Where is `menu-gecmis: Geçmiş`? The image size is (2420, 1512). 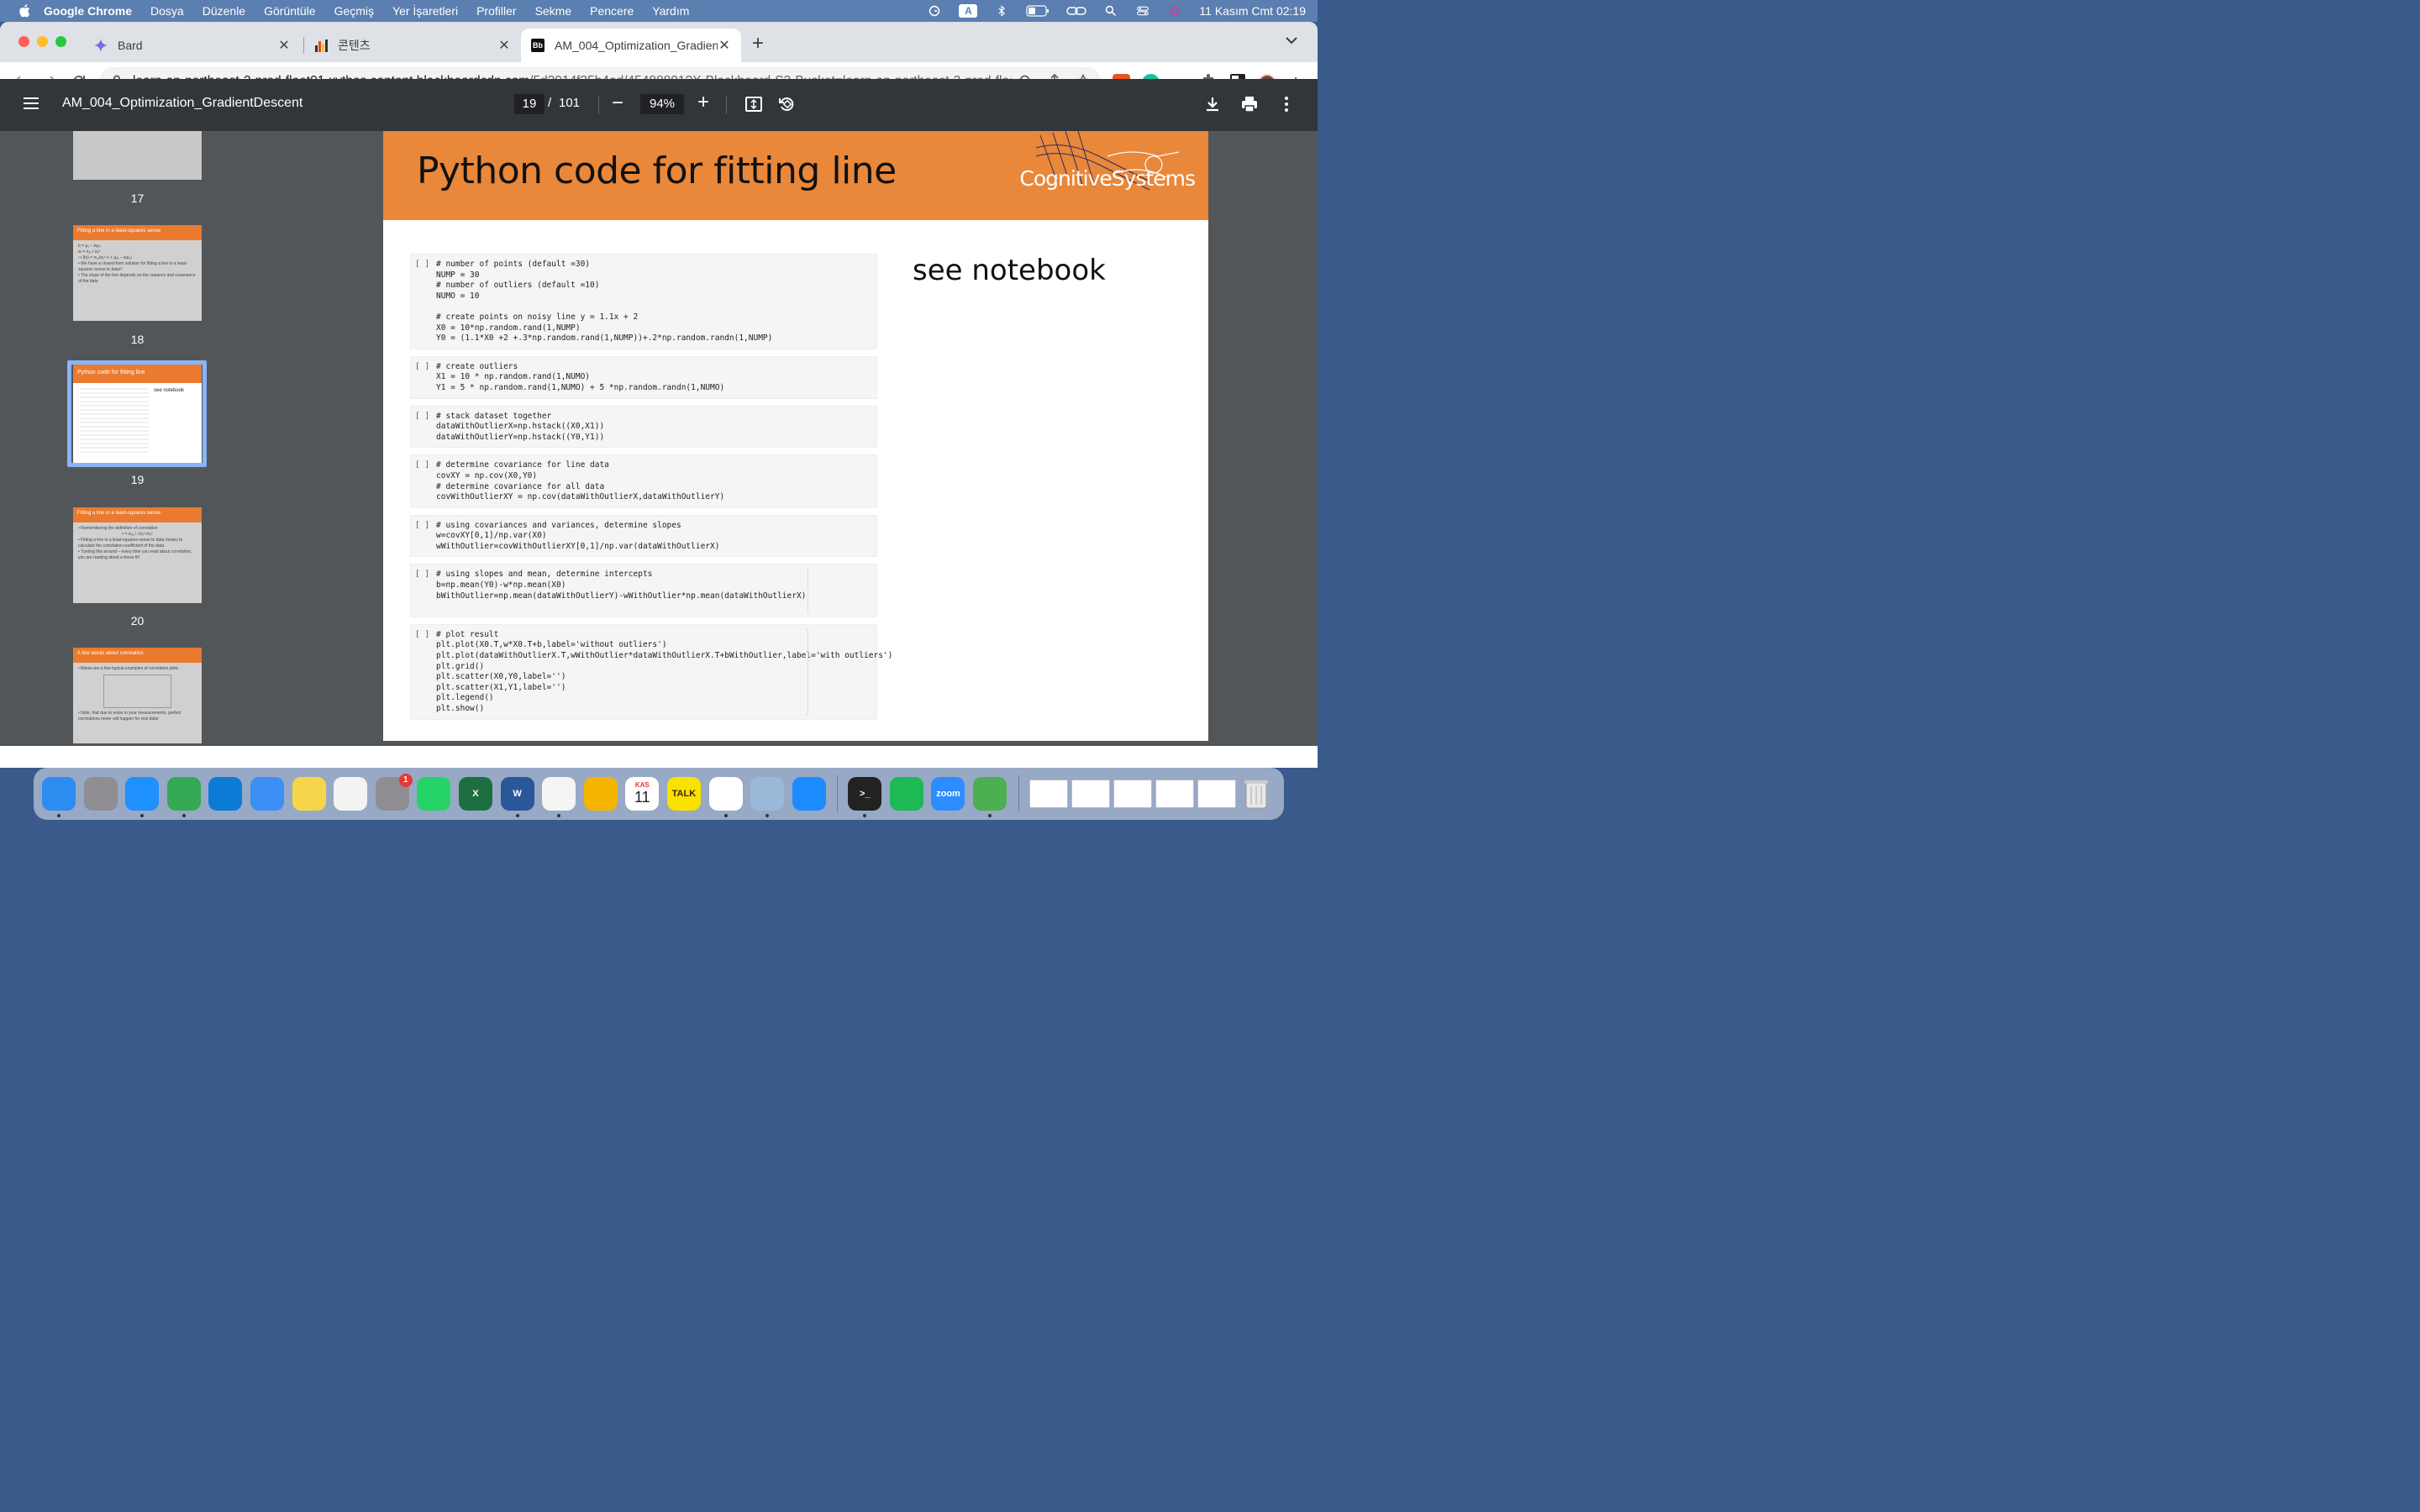
menu-gecmis: Geçmiş is located at coordinates (354, 11).